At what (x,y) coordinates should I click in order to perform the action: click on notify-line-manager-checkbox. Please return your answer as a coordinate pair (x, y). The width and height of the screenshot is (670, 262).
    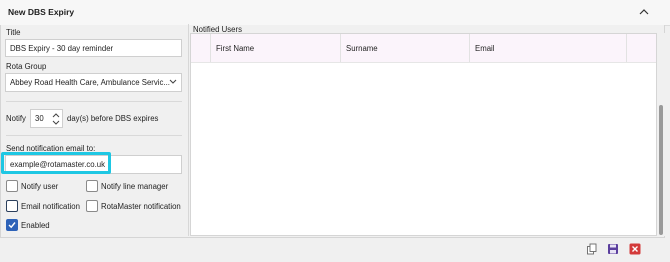
    Looking at the image, I should click on (92, 186).